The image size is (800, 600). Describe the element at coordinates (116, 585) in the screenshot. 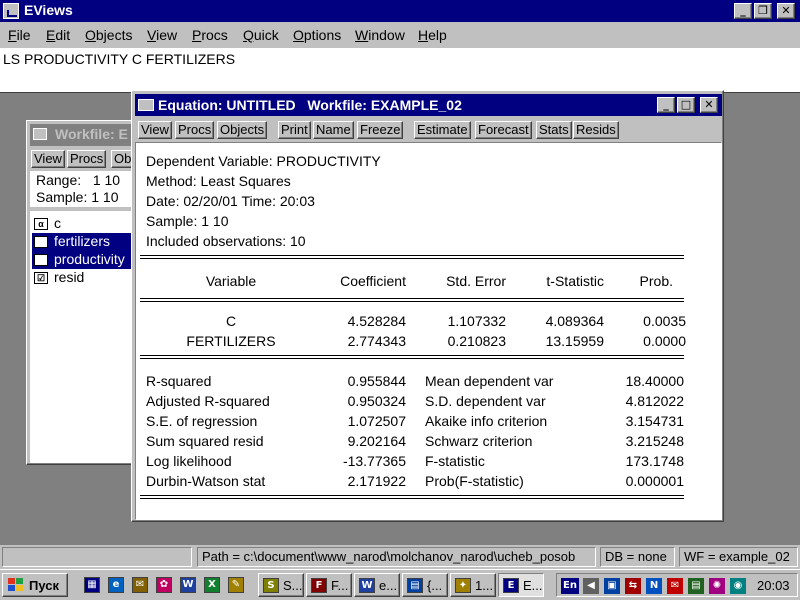

I see `internet-explorer-icon: e` at that location.